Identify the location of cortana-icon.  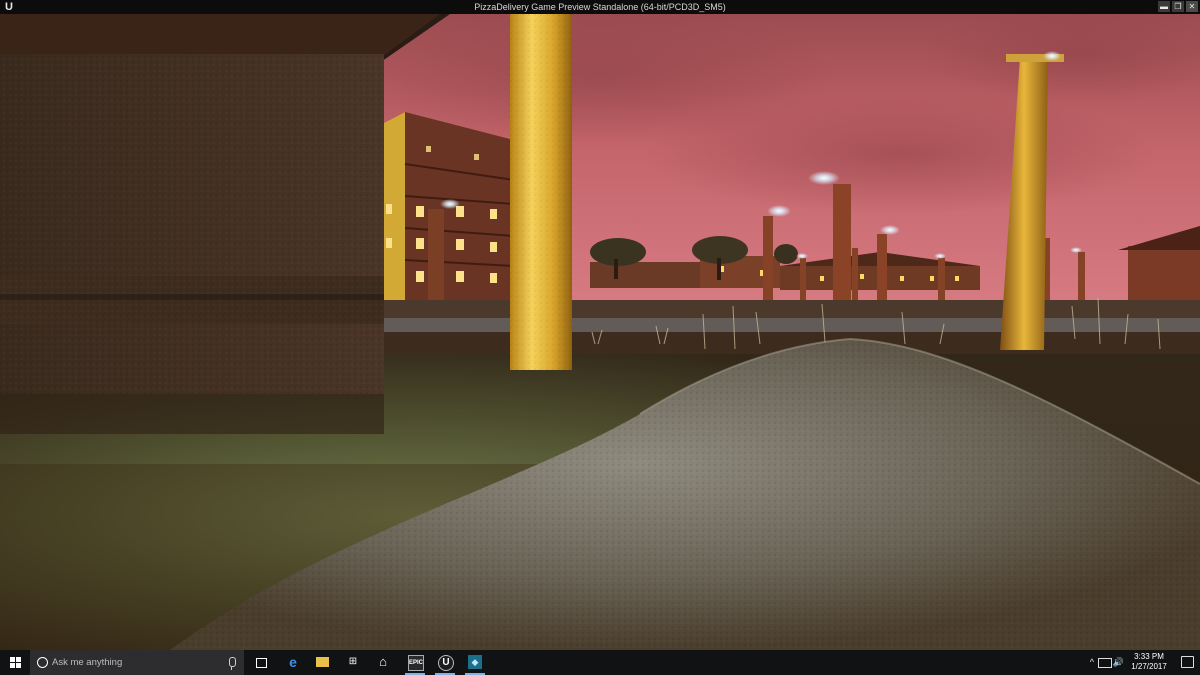
(42, 662).